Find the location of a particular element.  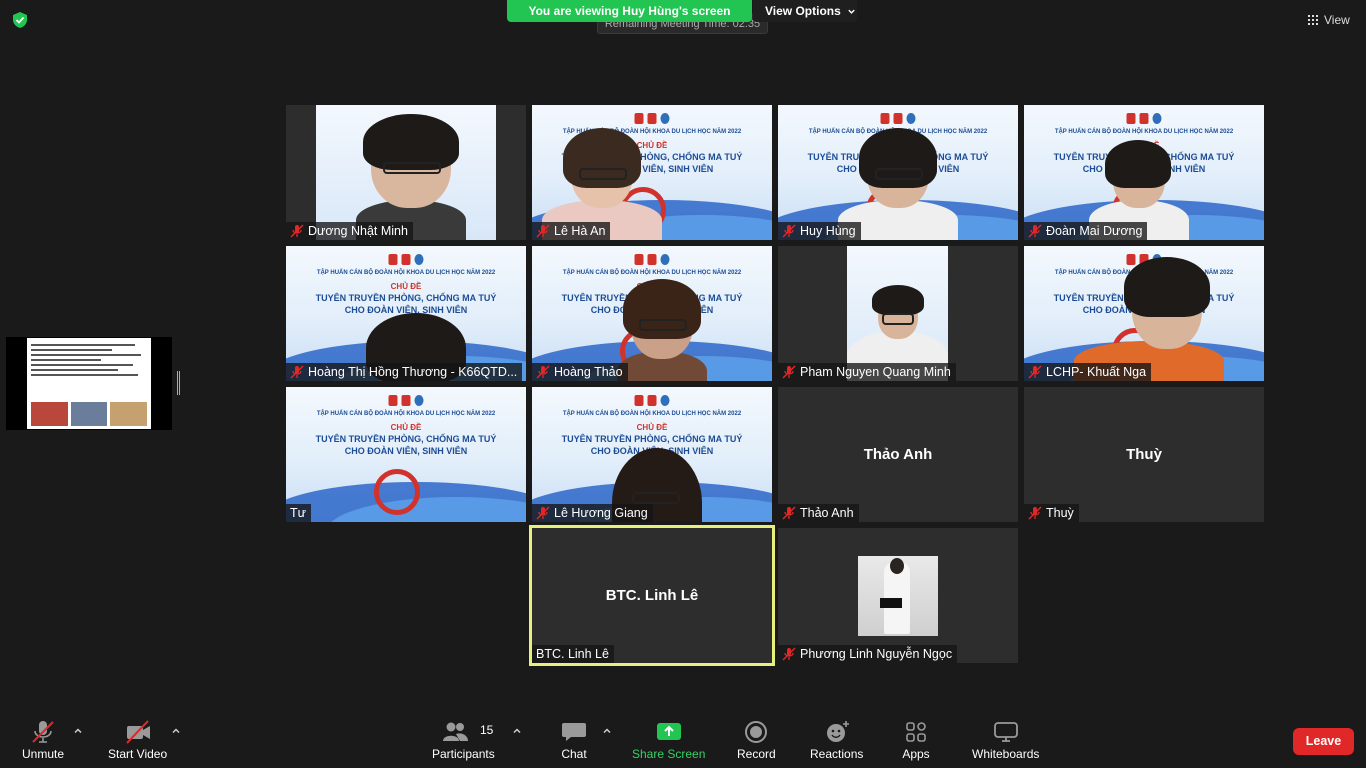

participant-display-name: Thuỳ is located at coordinates (1144, 454).